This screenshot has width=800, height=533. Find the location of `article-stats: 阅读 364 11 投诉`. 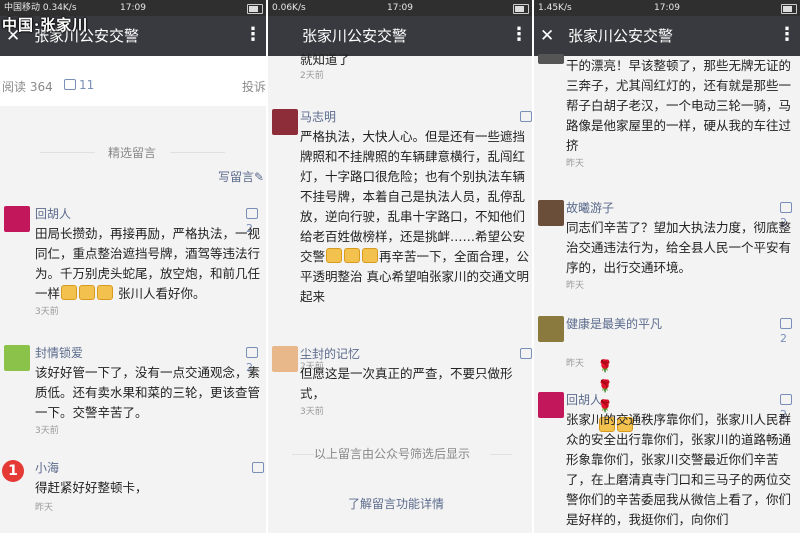

article-stats: 阅读 364 11 投诉 is located at coordinates (133, 81).